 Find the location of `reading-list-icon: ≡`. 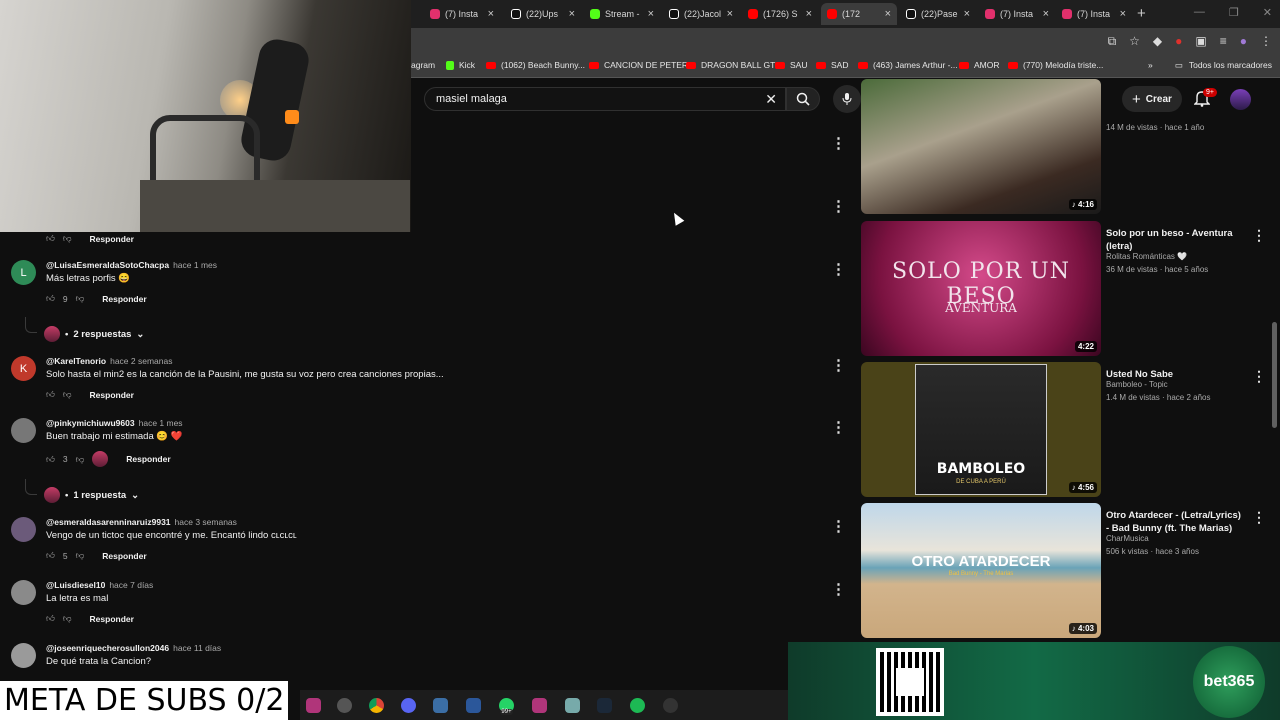

reading-list-icon: ≡ is located at coordinates (1223, 41).